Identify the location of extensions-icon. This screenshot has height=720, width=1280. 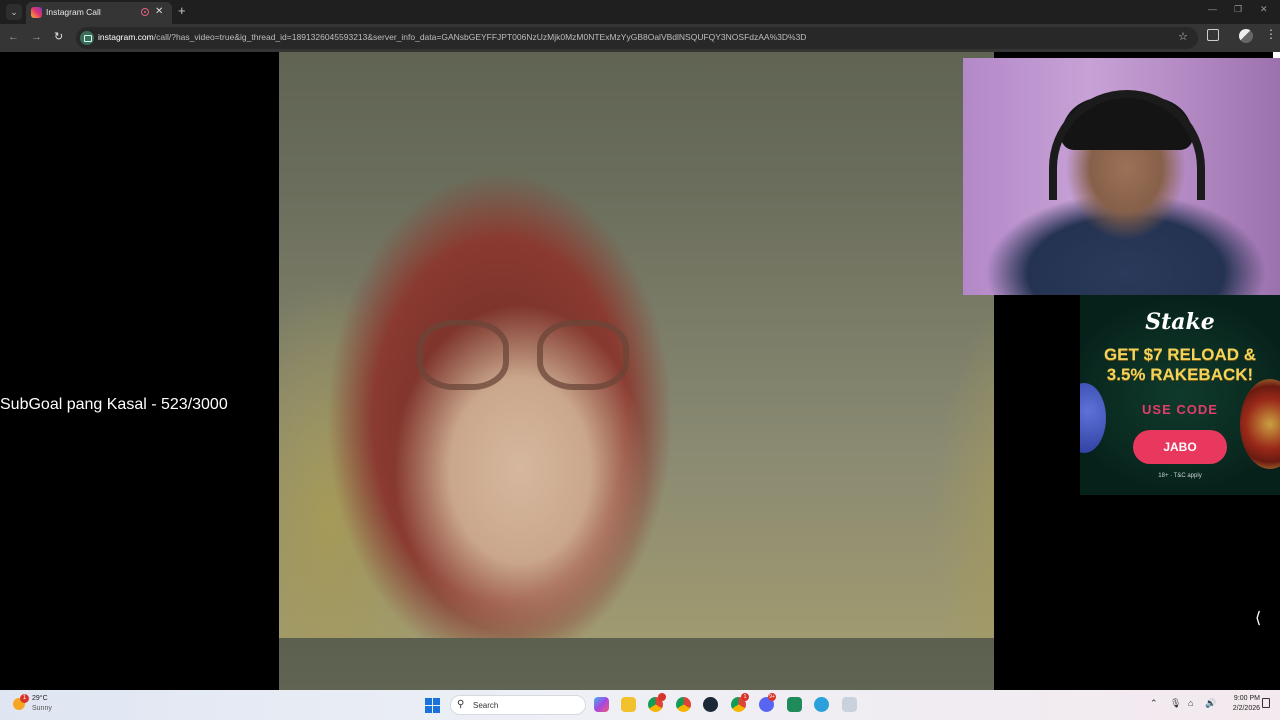
(1213, 35).